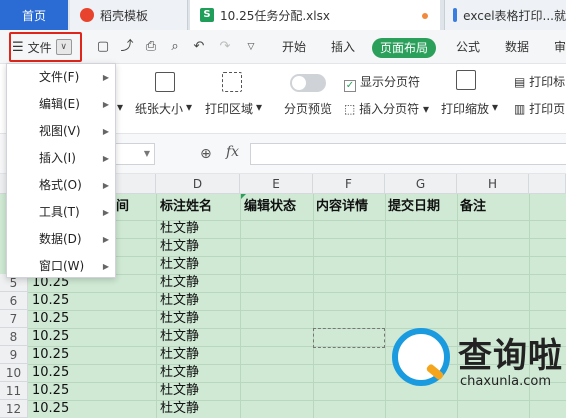 The width and height of the screenshot is (566, 418). Describe the element at coordinates (495, 107) in the screenshot. I see `print-scale-caret: ▾` at that location.